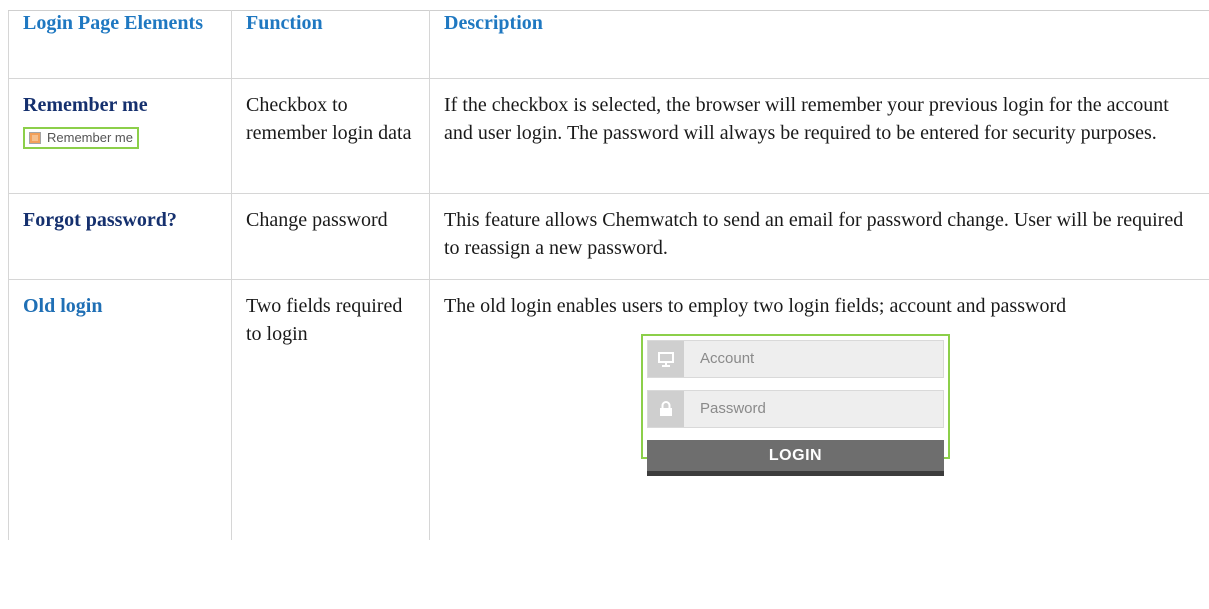  I want to click on element-name-old-login: Old login, so click(63, 306).